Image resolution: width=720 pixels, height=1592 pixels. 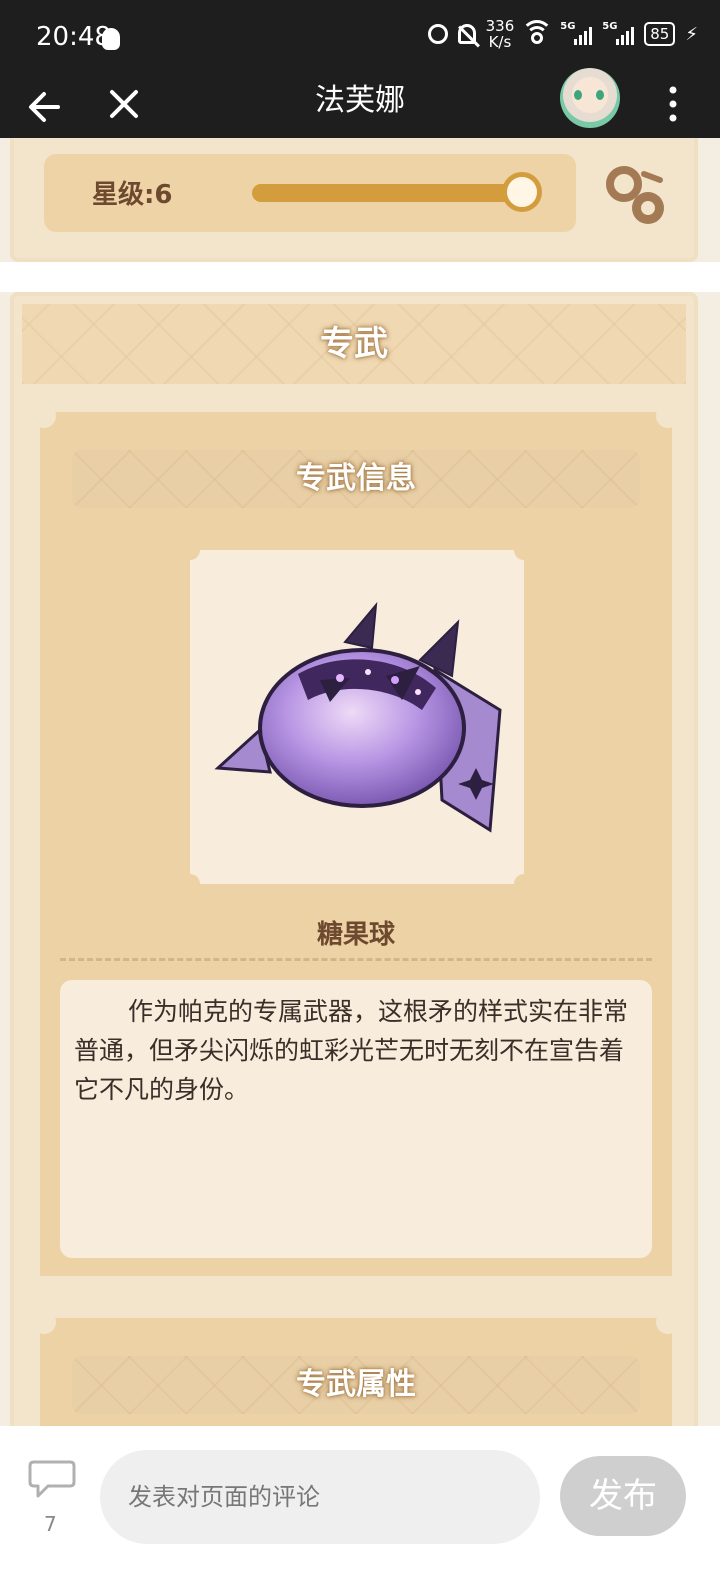 I want to click on status-time: 20:48, so click(x=73, y=37).